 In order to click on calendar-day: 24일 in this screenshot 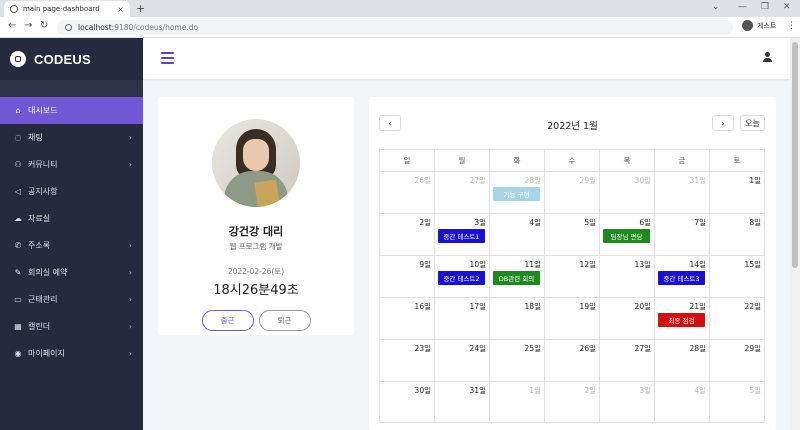, I will do `click(461, 360)`.